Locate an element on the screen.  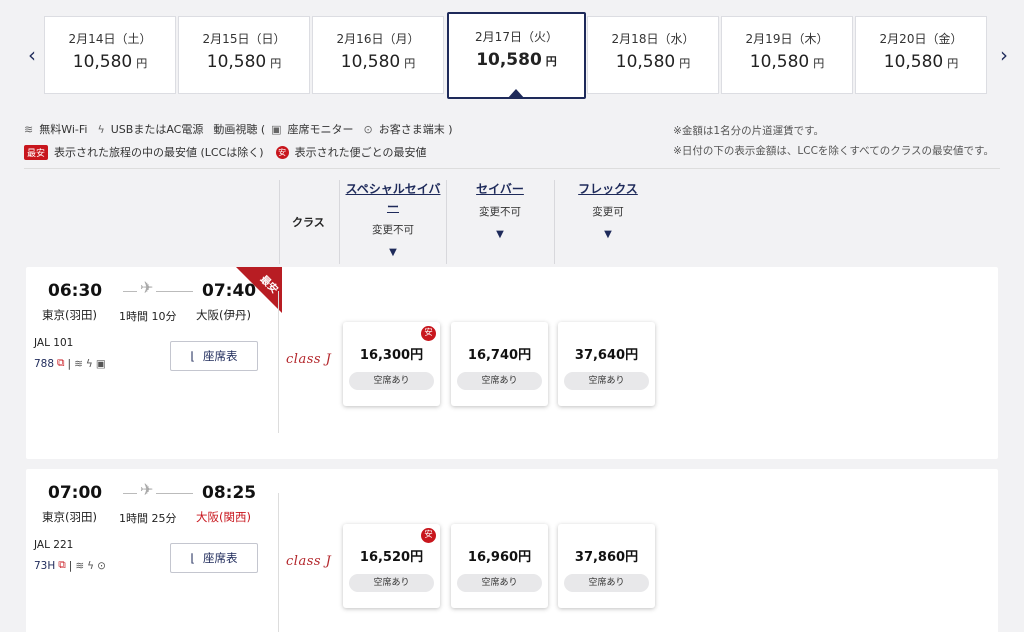
date-tab-5: 2月19日（木） 10,580 円 is located at coordinates (787, 55).